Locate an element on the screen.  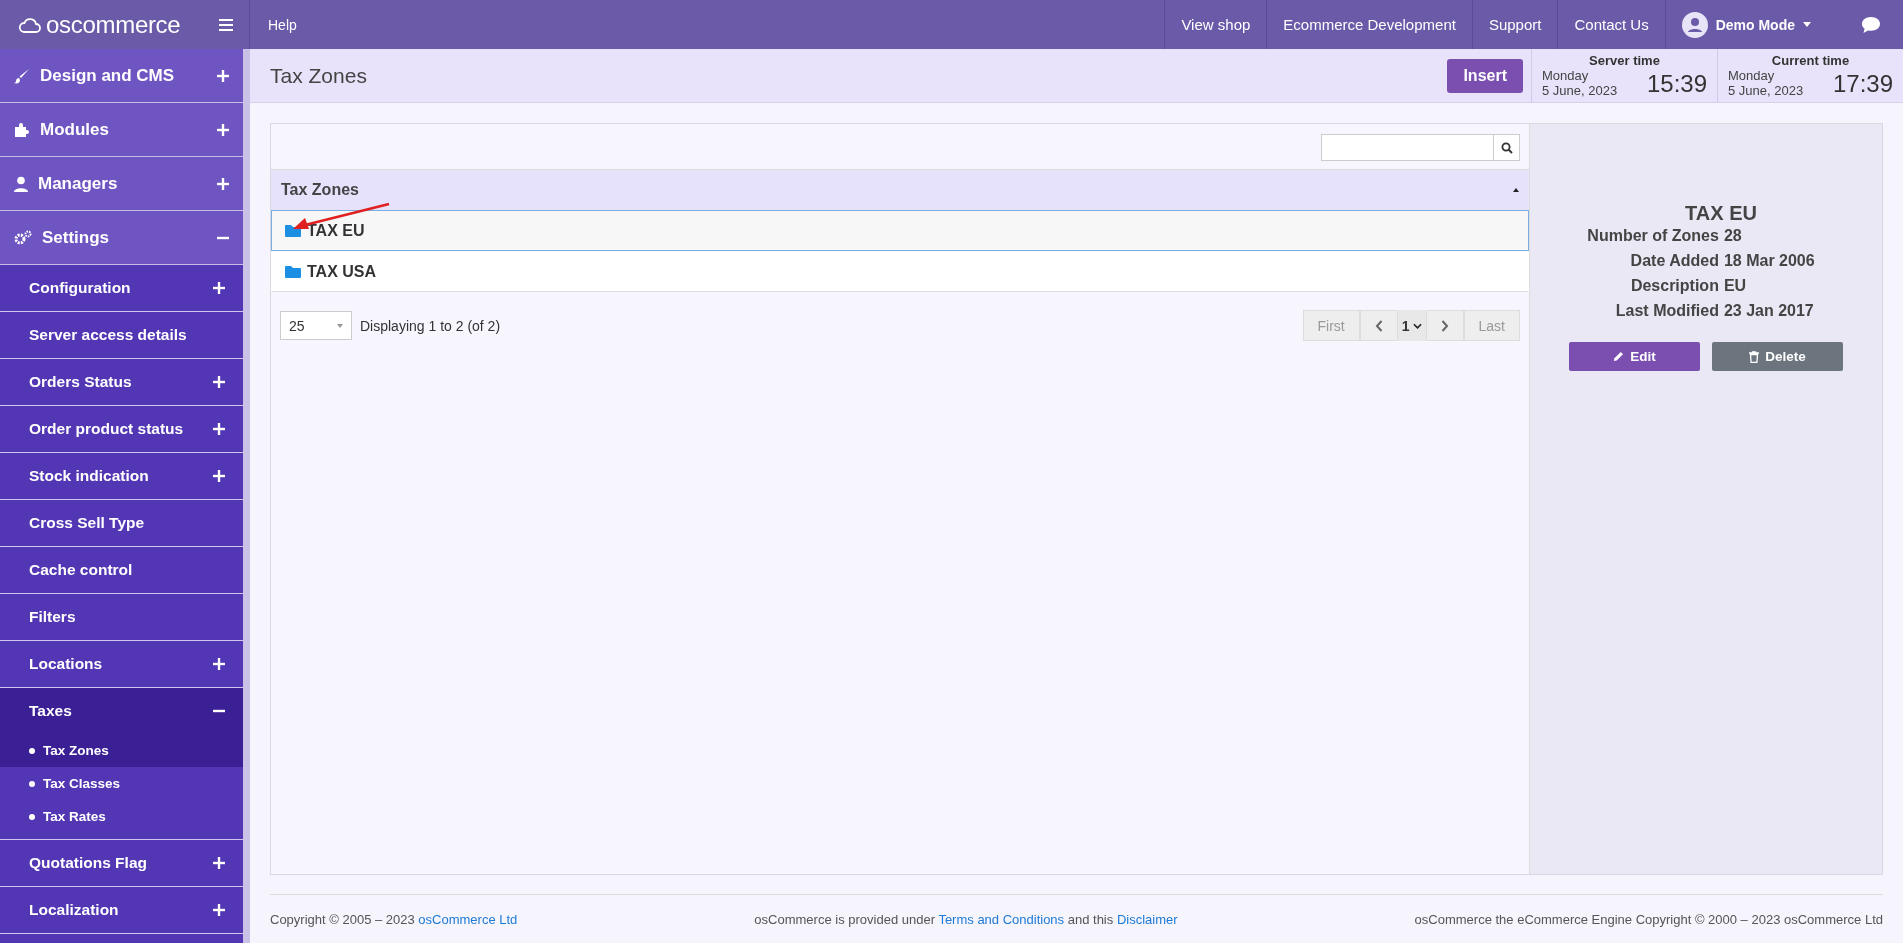
user-avatar-icon is located at coordinates (1694, 24).